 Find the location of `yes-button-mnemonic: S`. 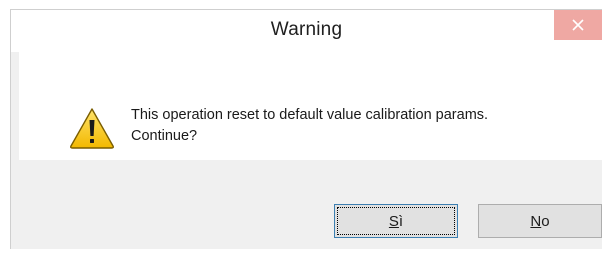

yes-button-mnemonic: S is located at coordinates (393, 221).